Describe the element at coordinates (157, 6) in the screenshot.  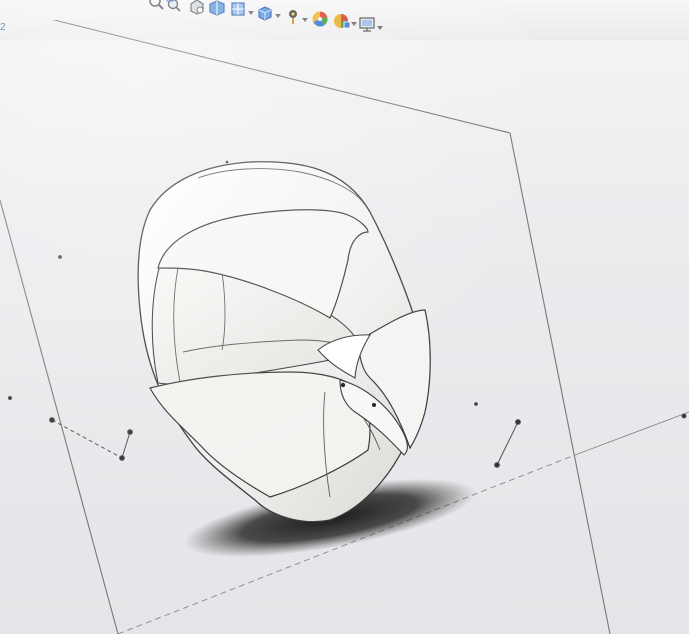
I see `zoom-to-fit-icon` at that location.